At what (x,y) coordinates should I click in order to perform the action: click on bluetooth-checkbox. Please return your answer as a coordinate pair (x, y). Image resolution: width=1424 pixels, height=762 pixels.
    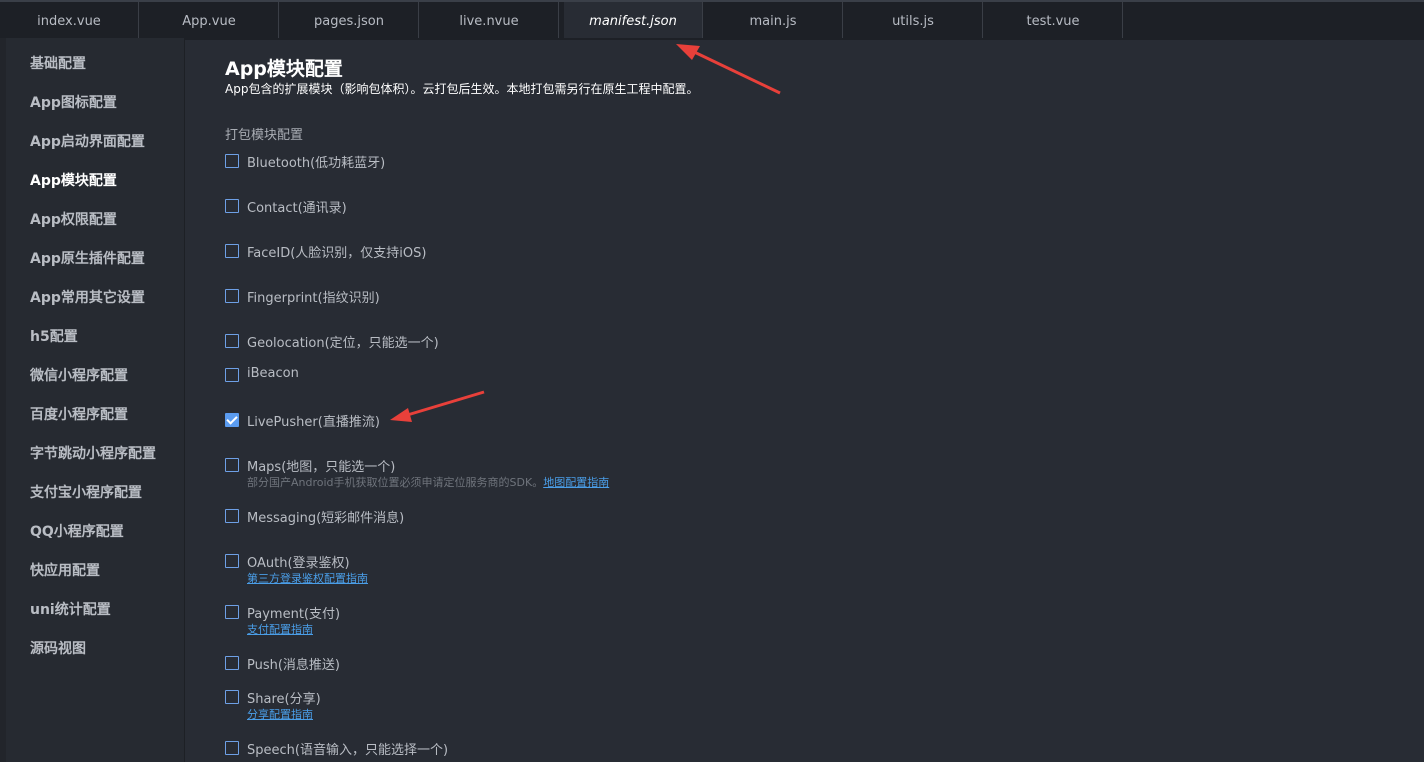
    Looking at the image, I should click on (232, 161).